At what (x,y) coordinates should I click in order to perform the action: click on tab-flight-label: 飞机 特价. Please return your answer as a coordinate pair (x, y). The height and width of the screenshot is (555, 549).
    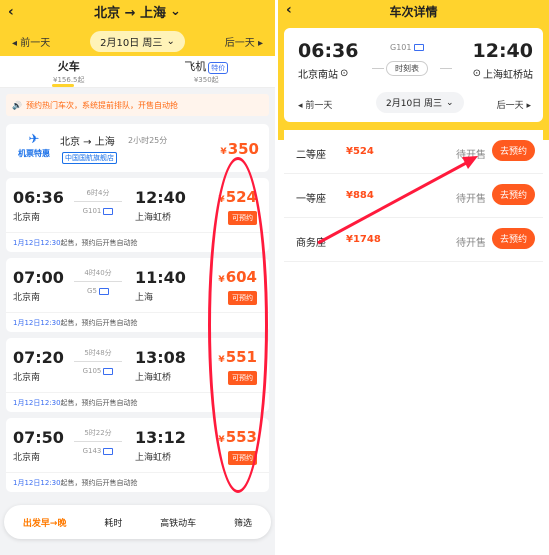
    Looking at the image, I should click on (206, 66).